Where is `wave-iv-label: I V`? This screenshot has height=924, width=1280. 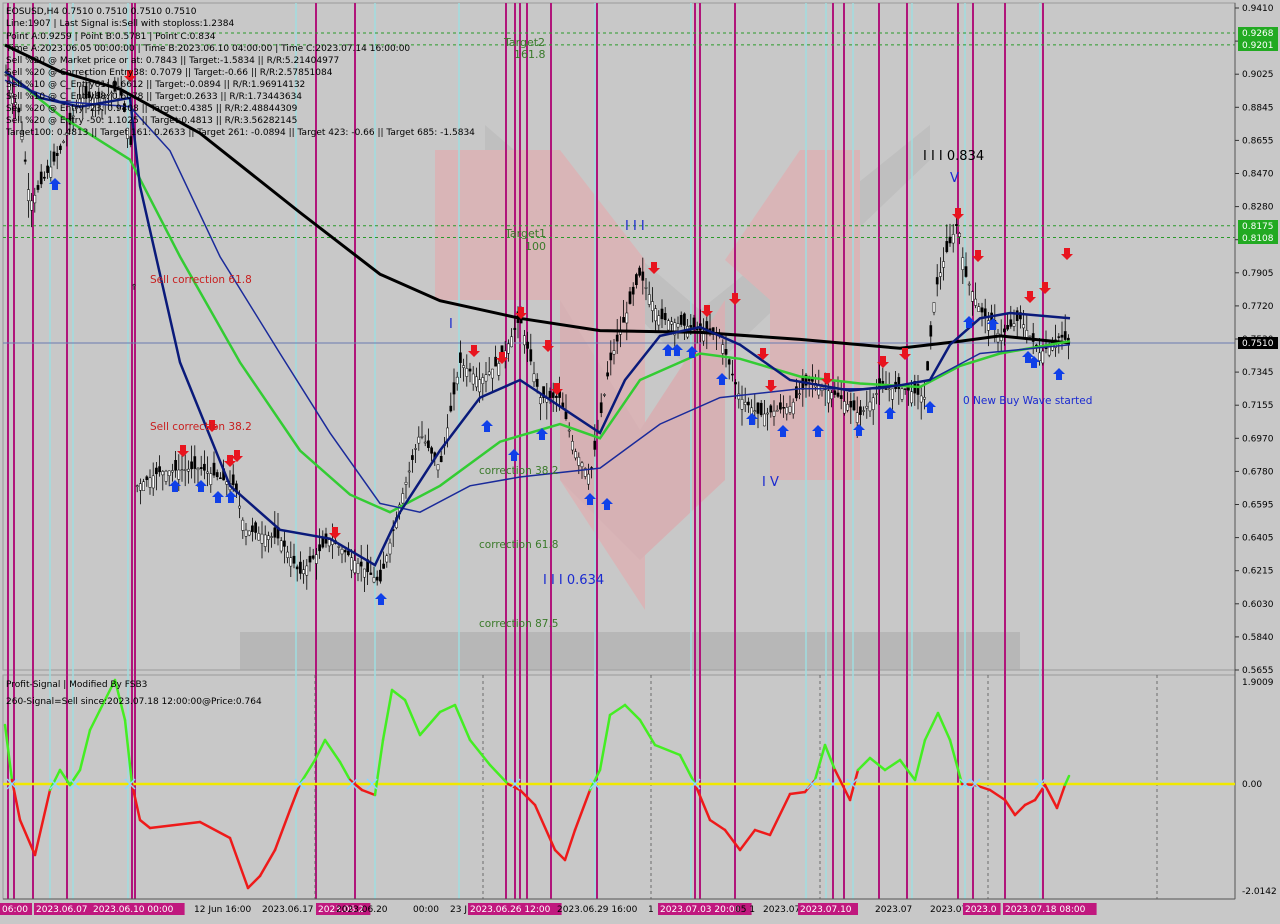 wave-iv-label: I V is located at coordinates (770, 482).